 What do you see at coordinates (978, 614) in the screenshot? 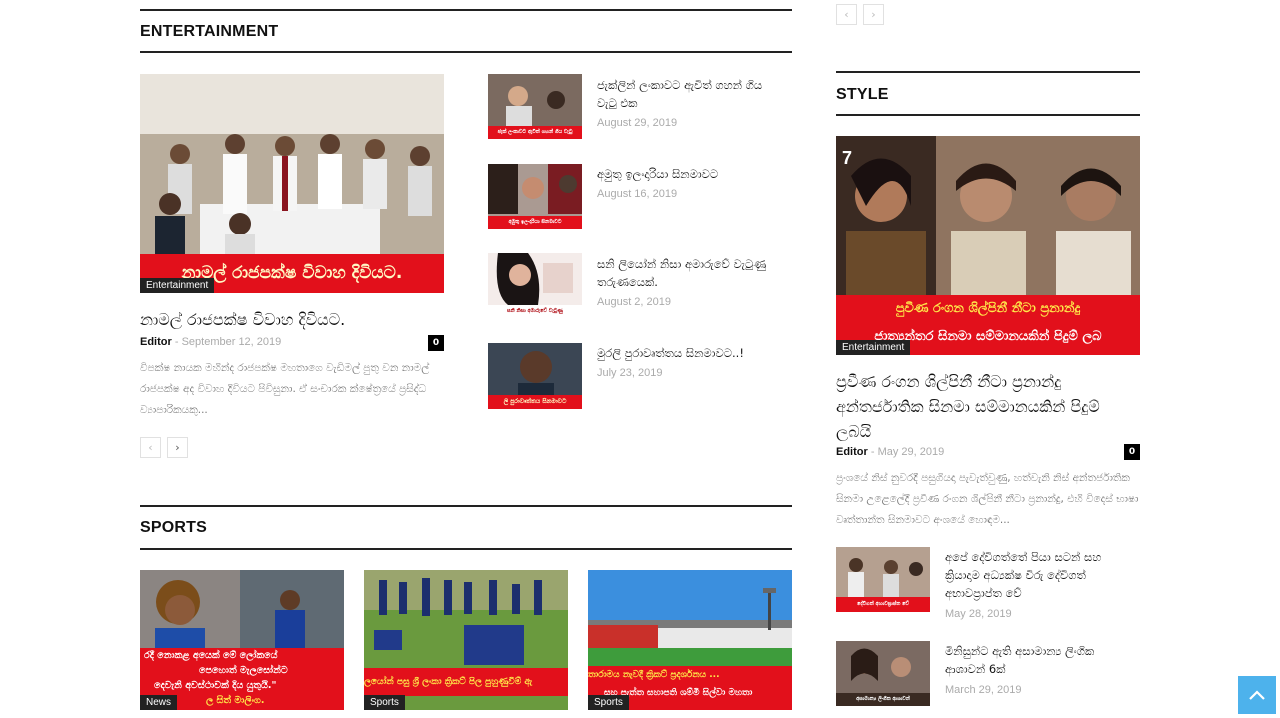
I see `list-item-date: May 28, 2019` at bounding box center [978, 614].